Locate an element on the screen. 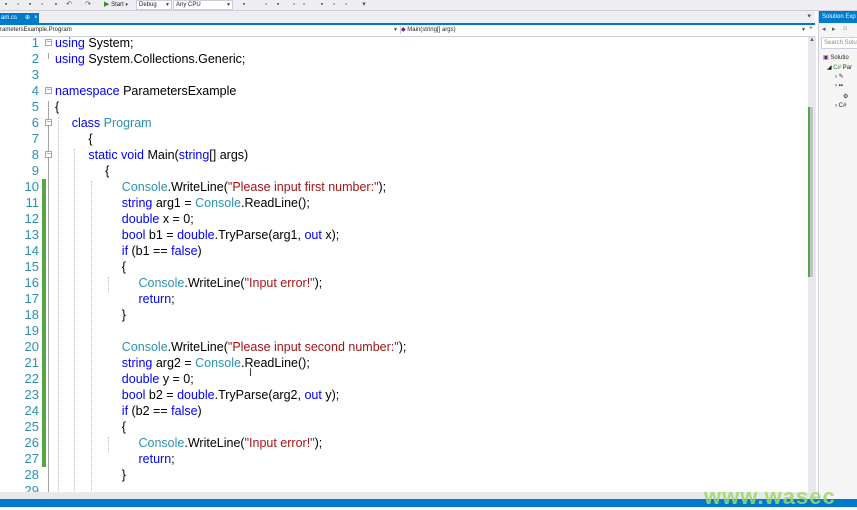 The image size is (857, 510). code-line: 7{ is located at coordinates (404, 139).